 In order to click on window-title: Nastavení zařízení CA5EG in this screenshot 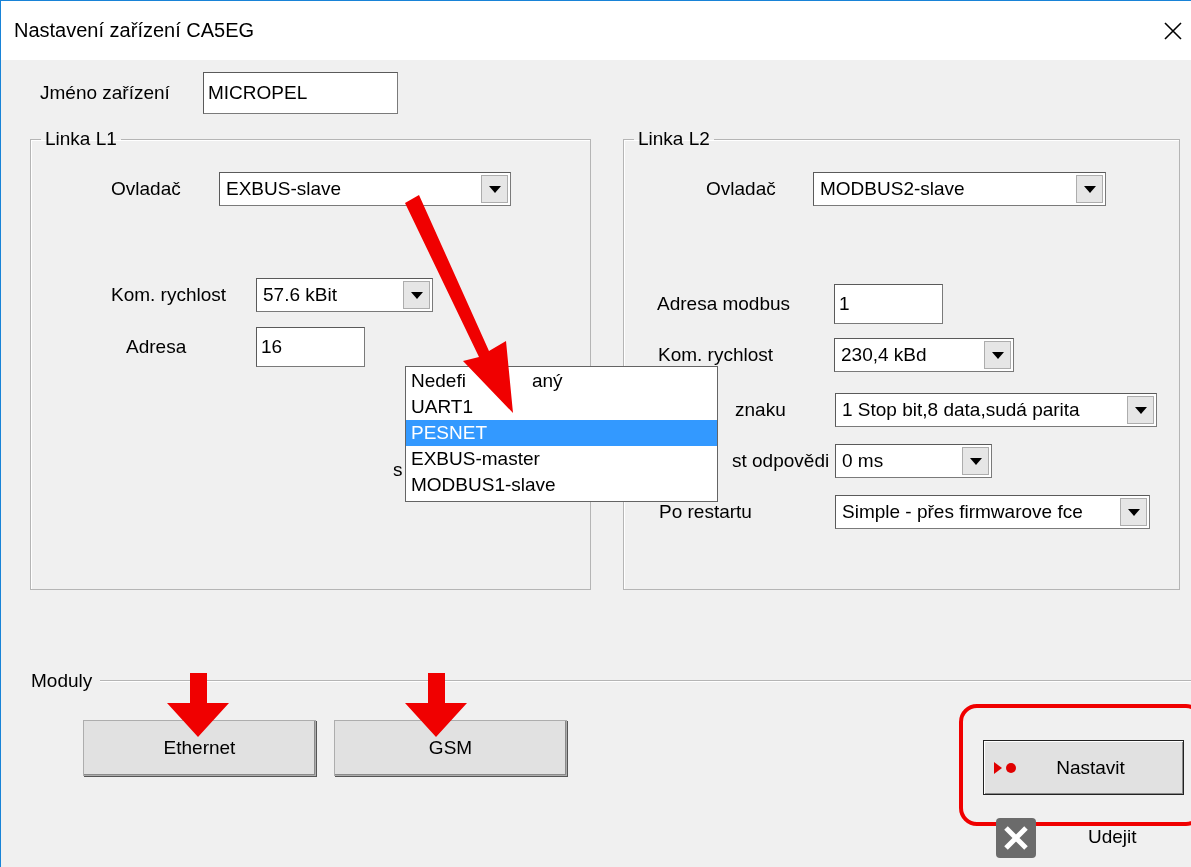, I will do `click(134, 30)`.